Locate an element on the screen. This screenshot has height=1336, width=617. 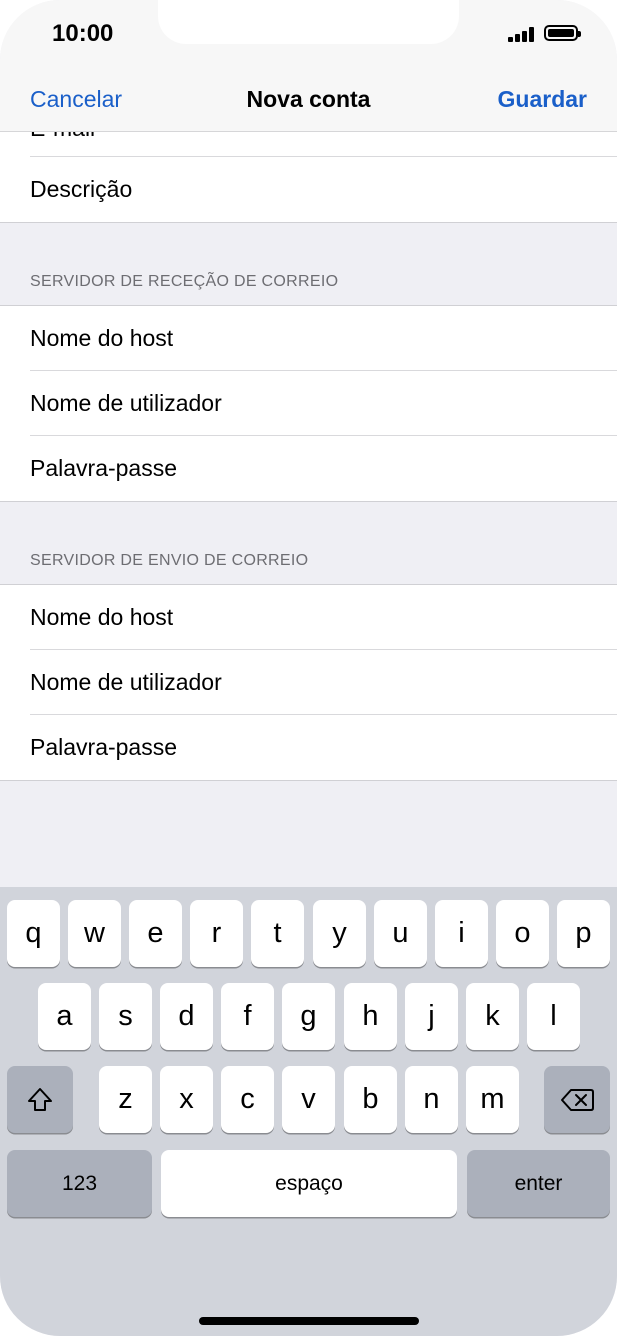
key-o: o is located at coordinates (522, 933).